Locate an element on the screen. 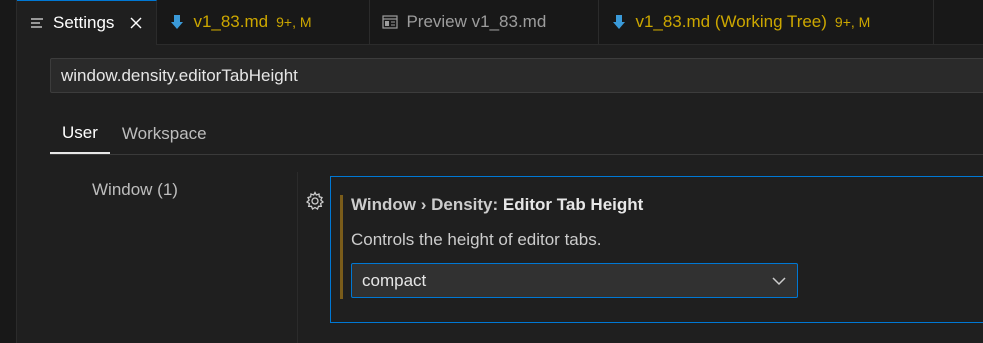  settings-editor-icon is located at coordinates (37, 23).